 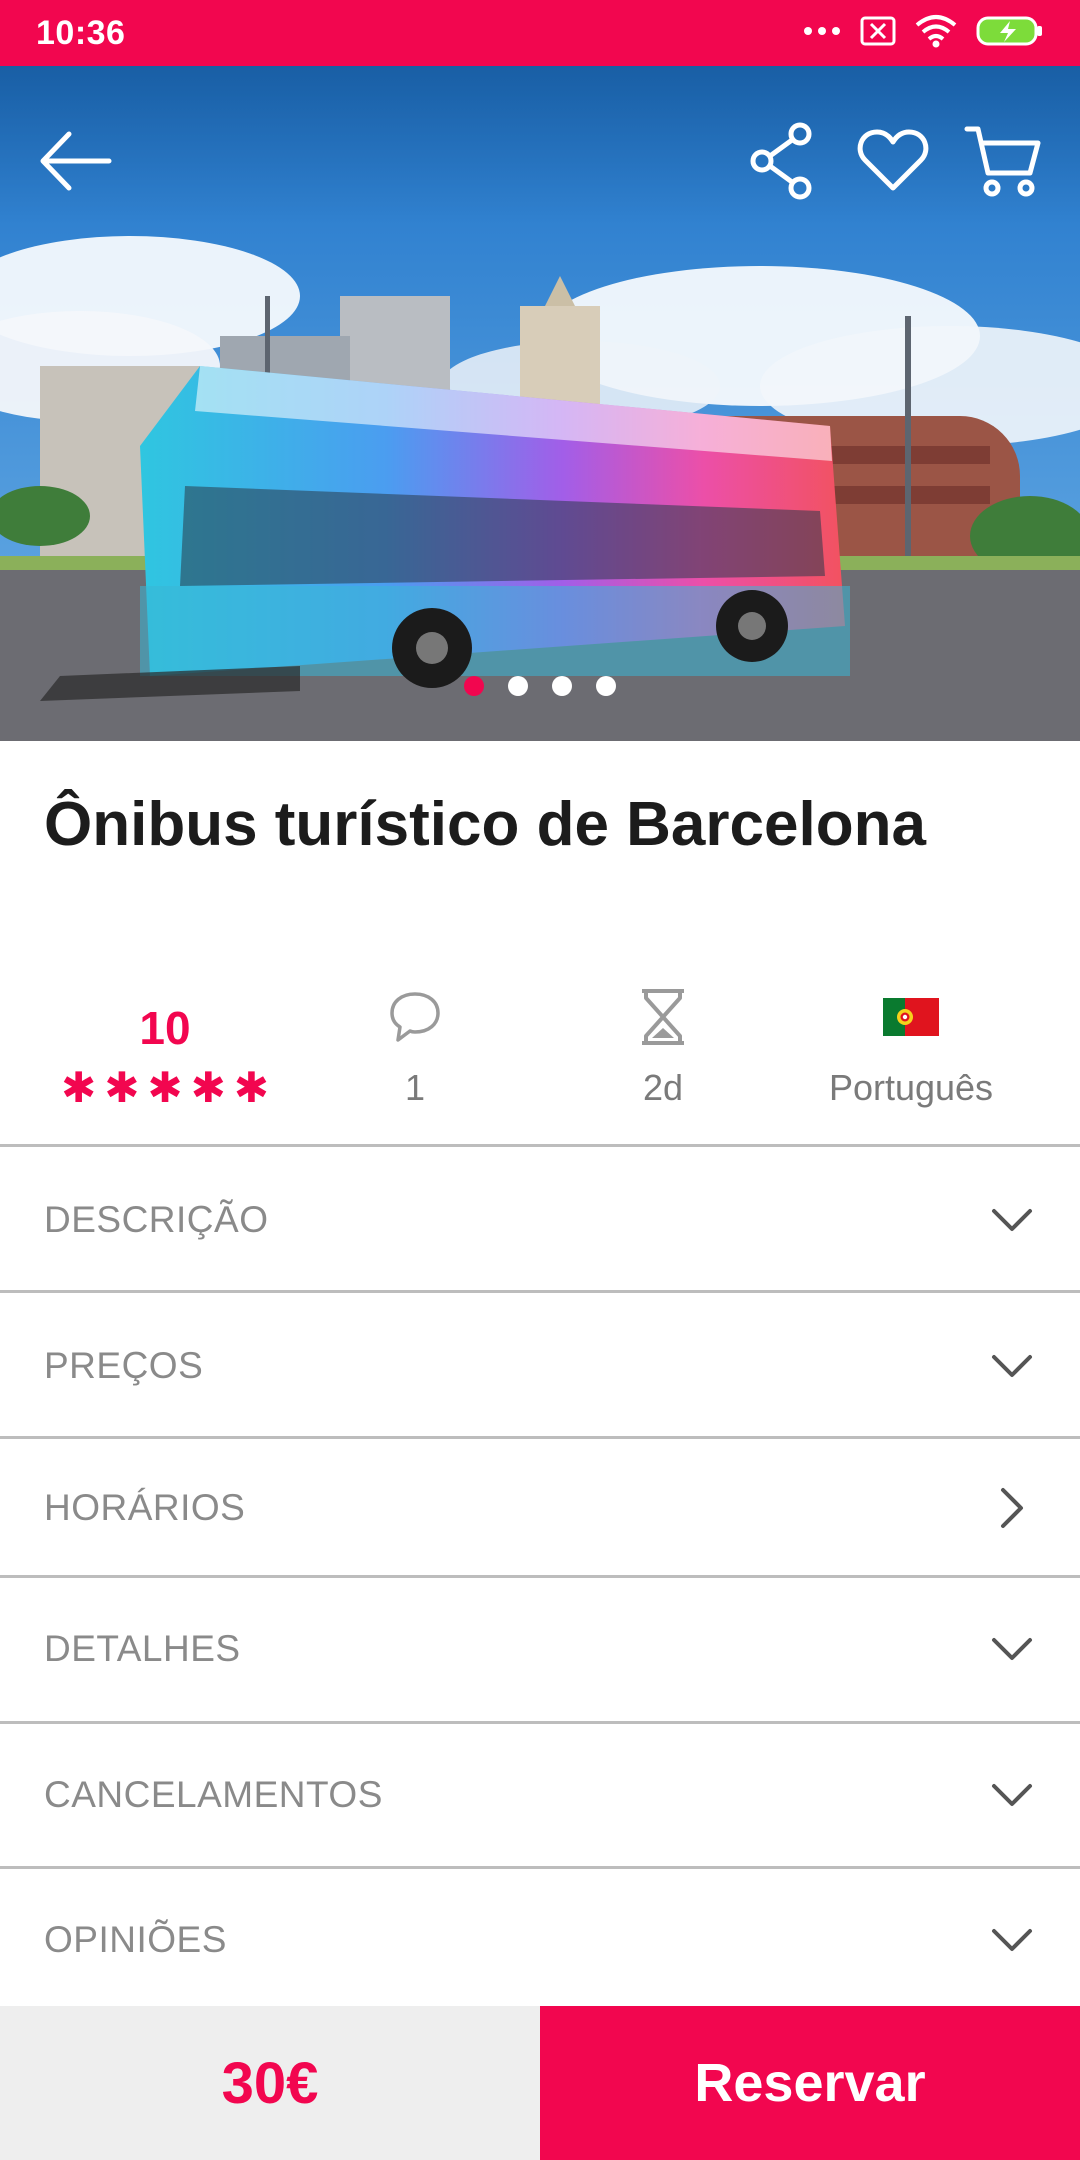 What do you see at coordinates (822, 33) in the screenshot?
I see `more-dots-icon` at bounding box center [822, 33].